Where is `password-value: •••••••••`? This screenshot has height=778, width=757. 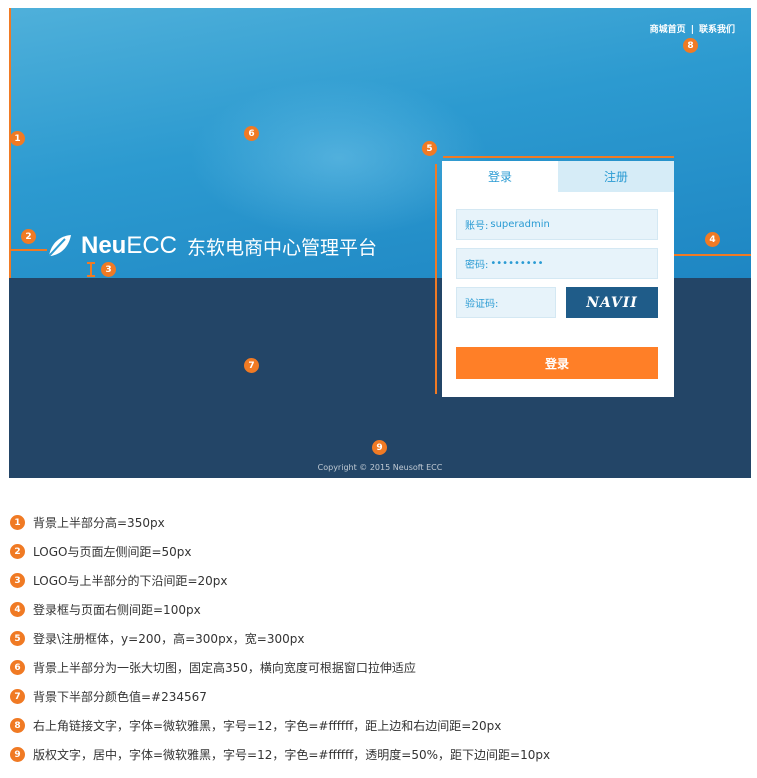
password-value: ••••••••• is located at coordinates (517, 263).